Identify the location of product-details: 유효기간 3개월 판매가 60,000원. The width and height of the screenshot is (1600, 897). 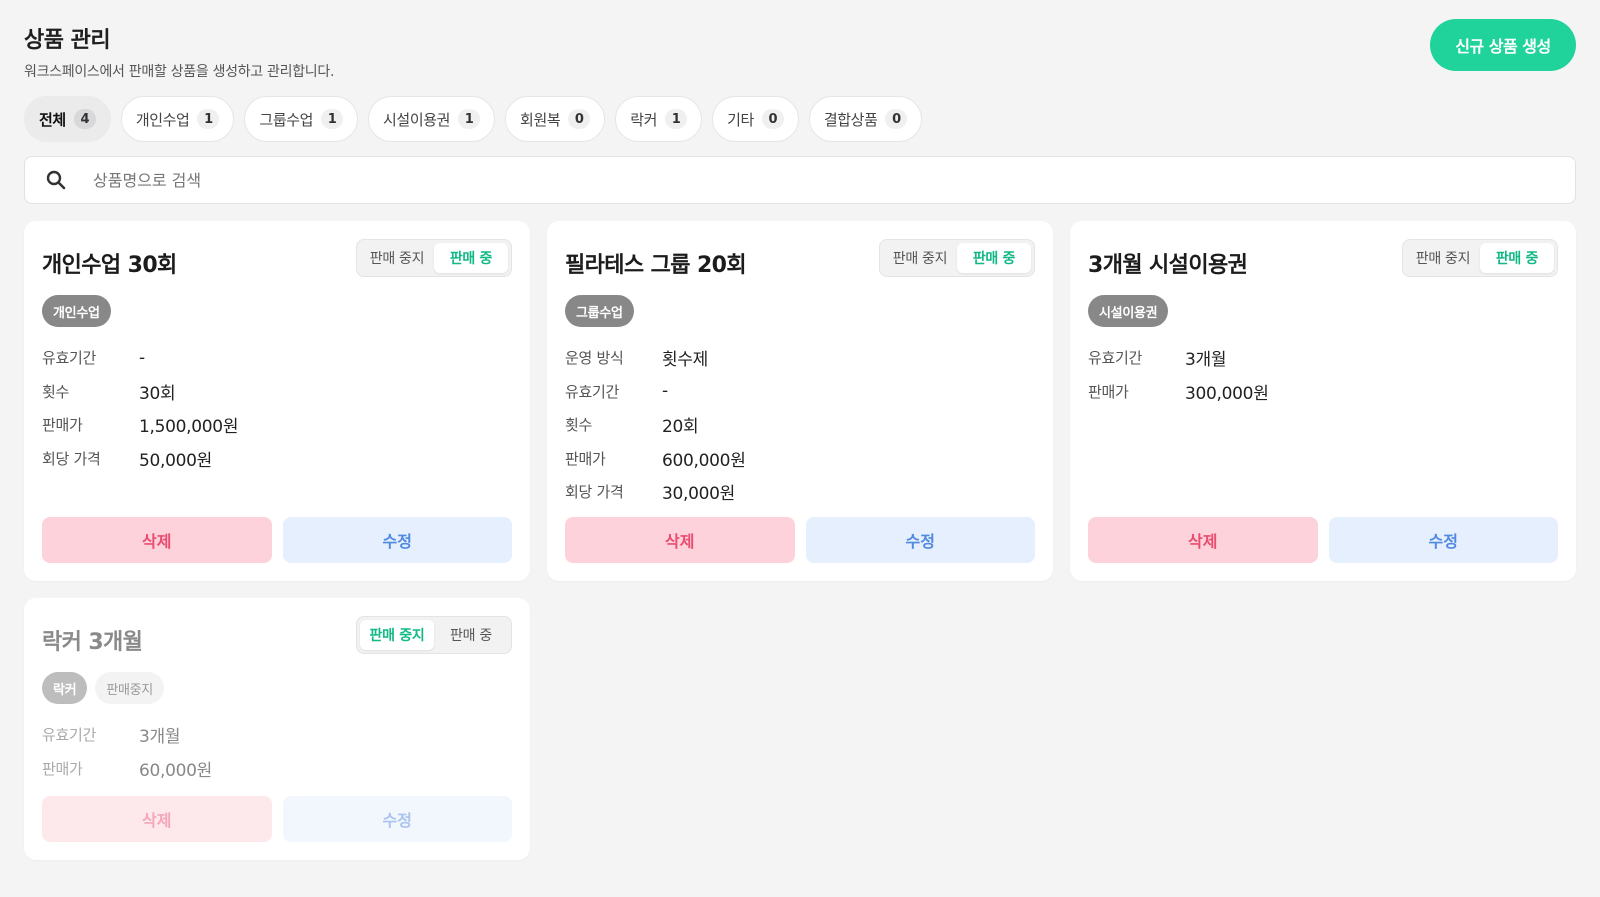
(277, 751).